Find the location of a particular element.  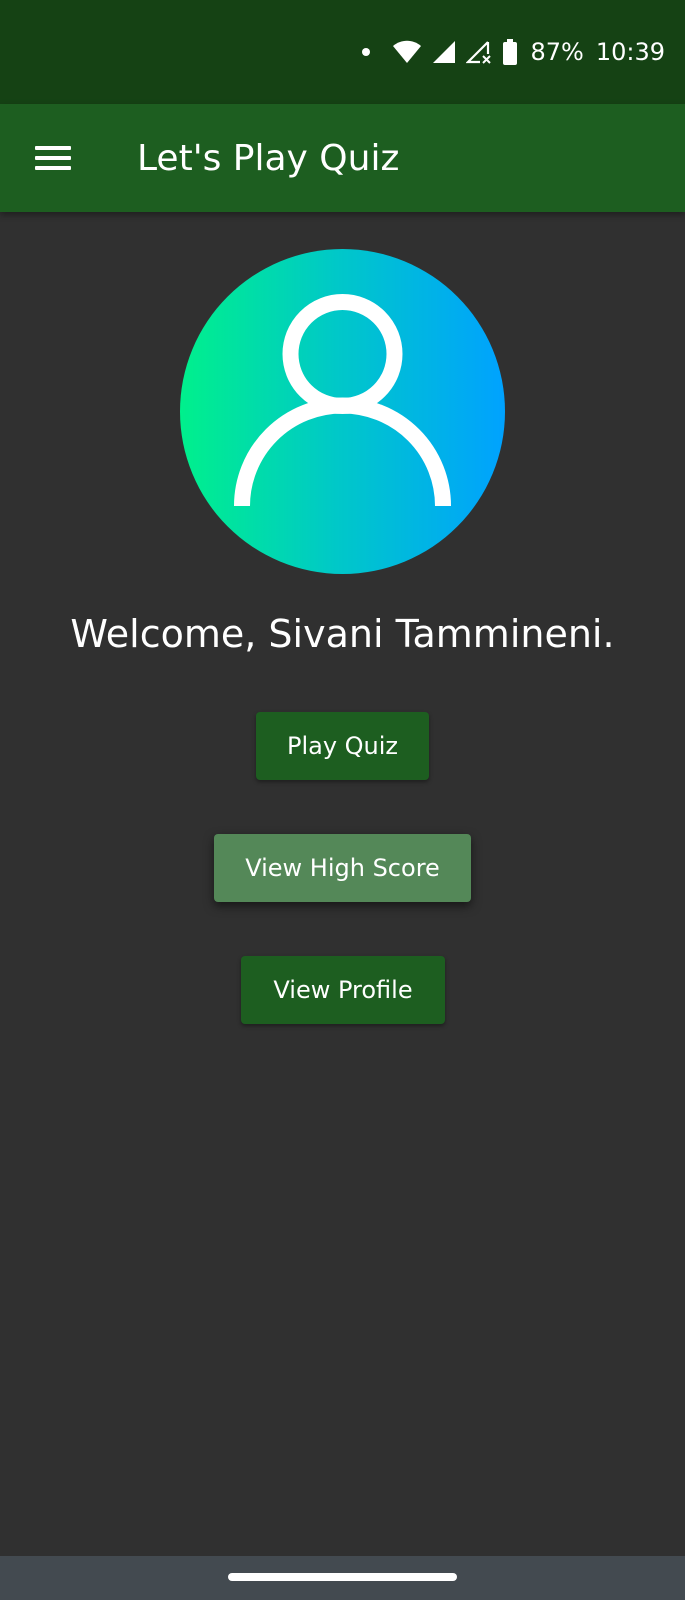

home-gesture-handle is located at coordinates (342, 1577).